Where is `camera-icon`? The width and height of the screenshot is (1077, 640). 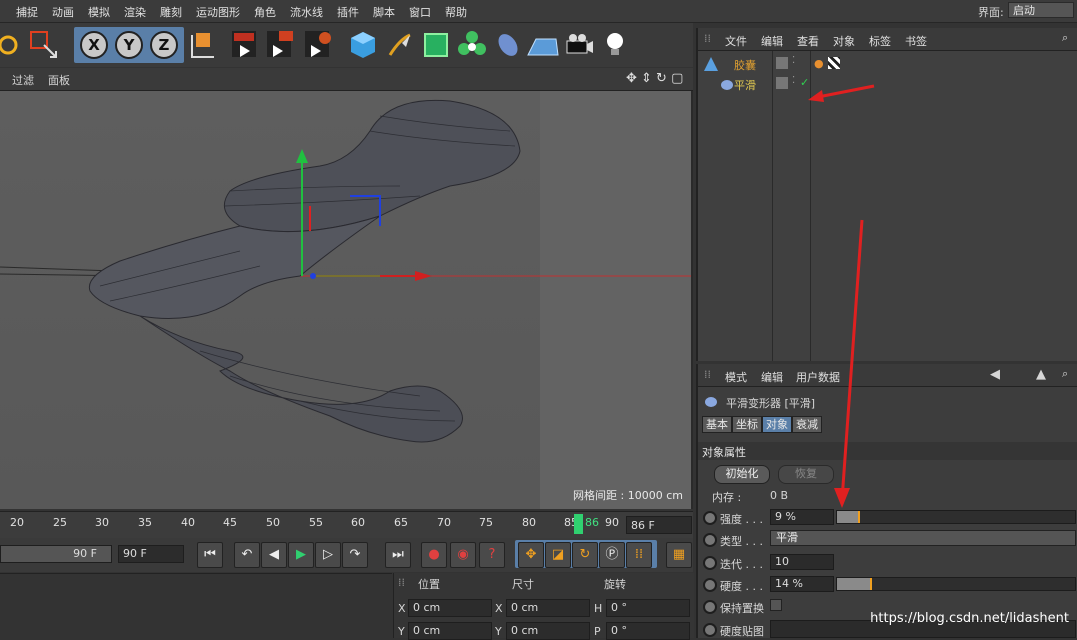
camera-icon is located at coordinates (580, 45).